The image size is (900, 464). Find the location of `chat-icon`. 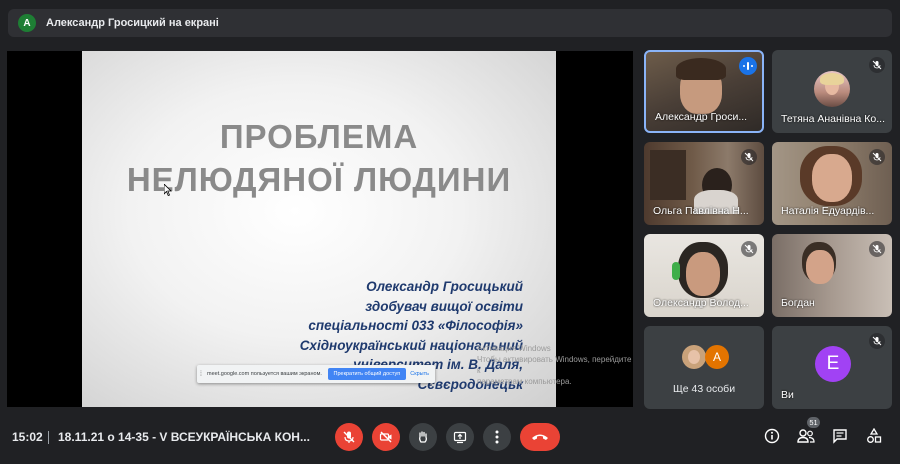

chat-icon is located at coordinates (840, 436).